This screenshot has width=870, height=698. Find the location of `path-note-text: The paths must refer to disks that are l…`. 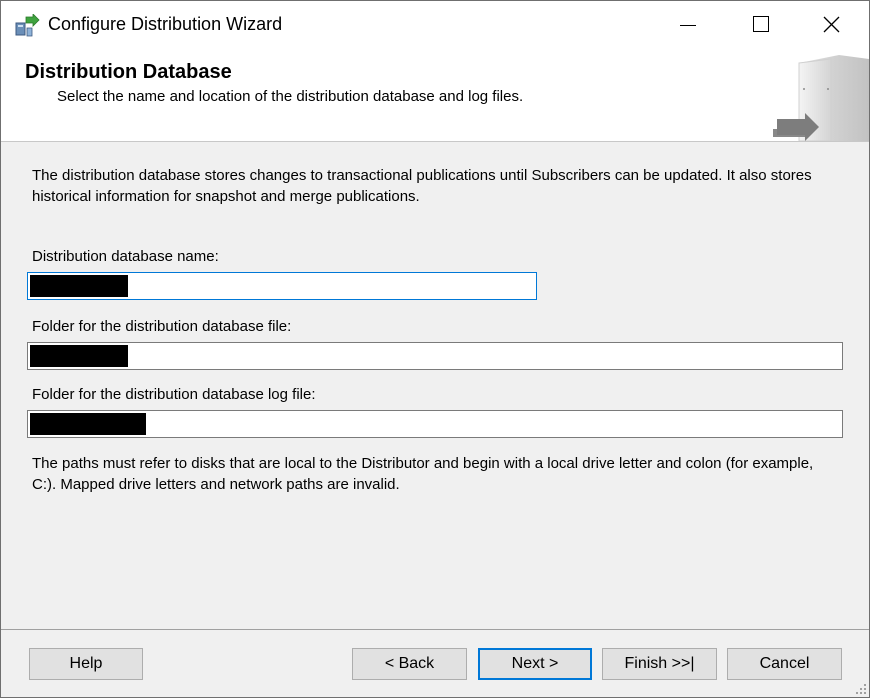

path-note-text: The paths must refer to disks that are l… is located at coordinates (423, 474).